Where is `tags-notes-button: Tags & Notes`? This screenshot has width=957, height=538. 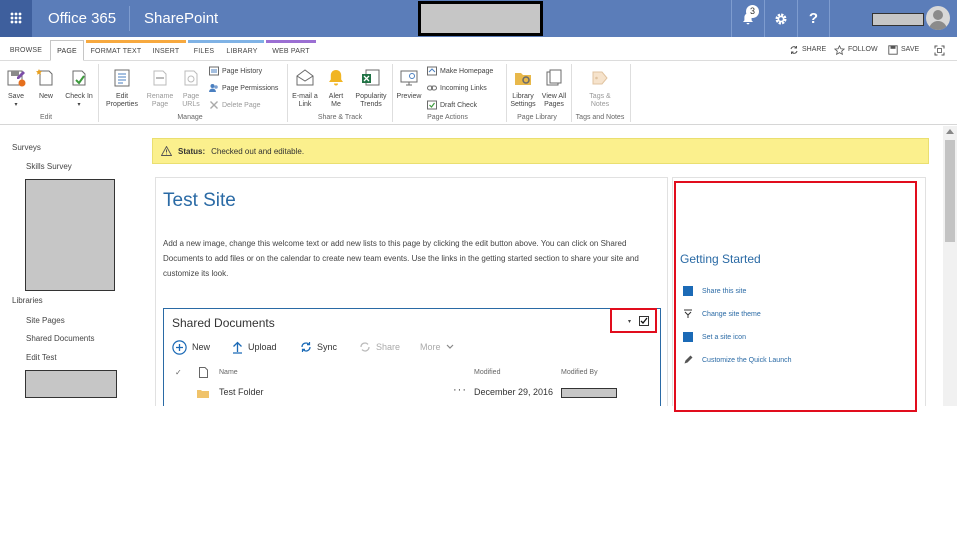
tags-notes-button: Tags & Notes is located at coordinates (600, 88).